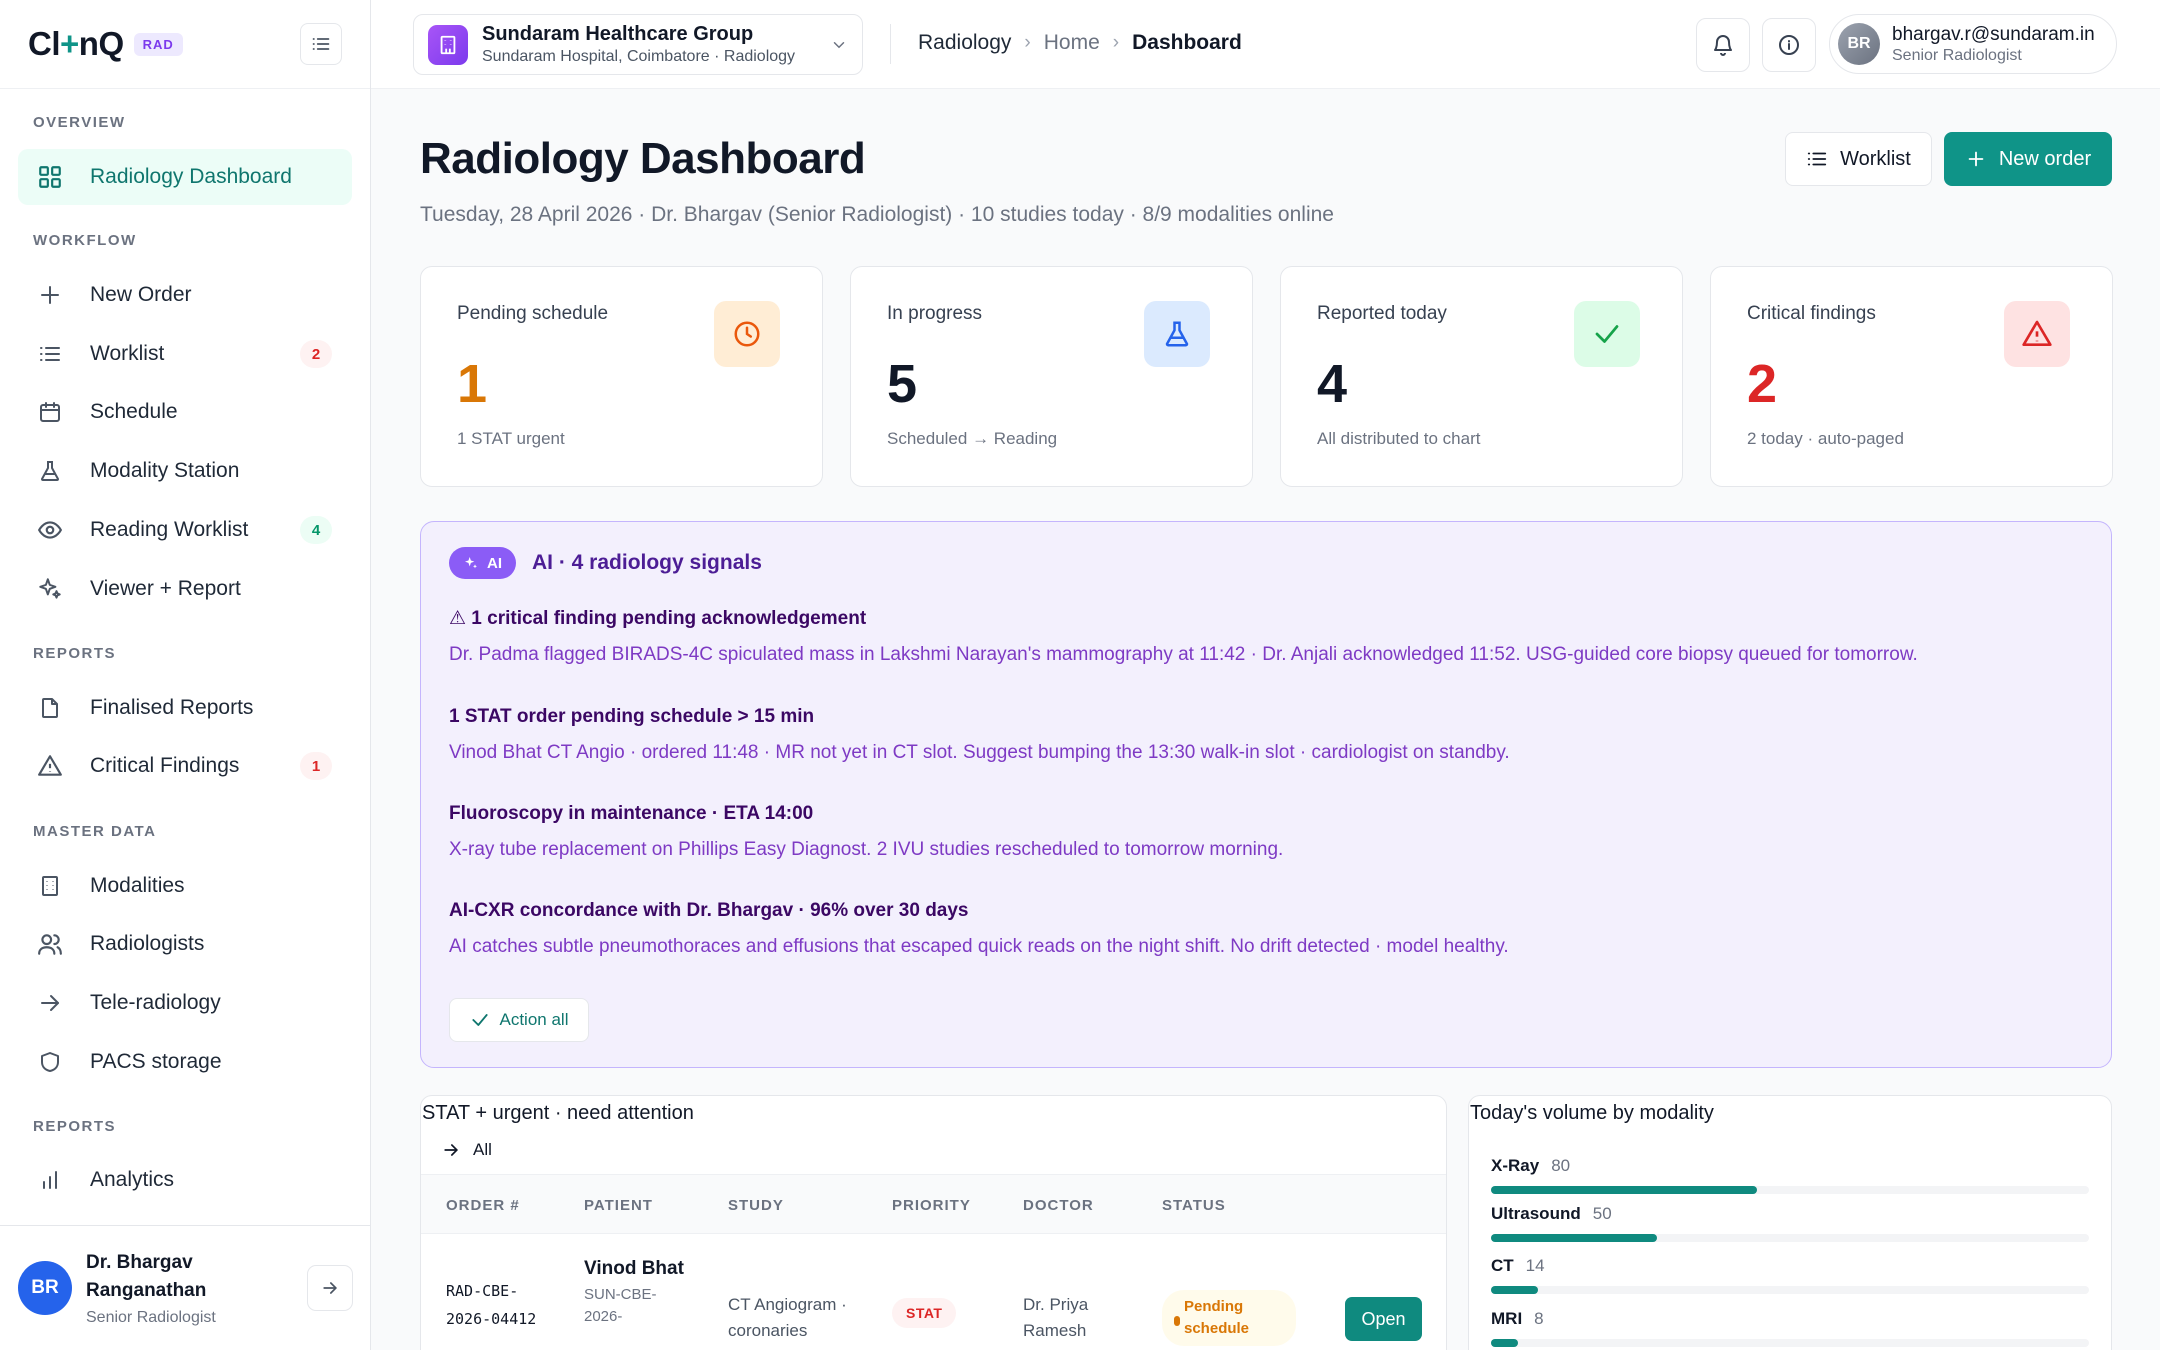 This screenshot has height=1350, width=2160. What do you see at coordinates (1762, 384) in the screenshot?
I see `stat-value: 2` at bounding box center [1762, 384].